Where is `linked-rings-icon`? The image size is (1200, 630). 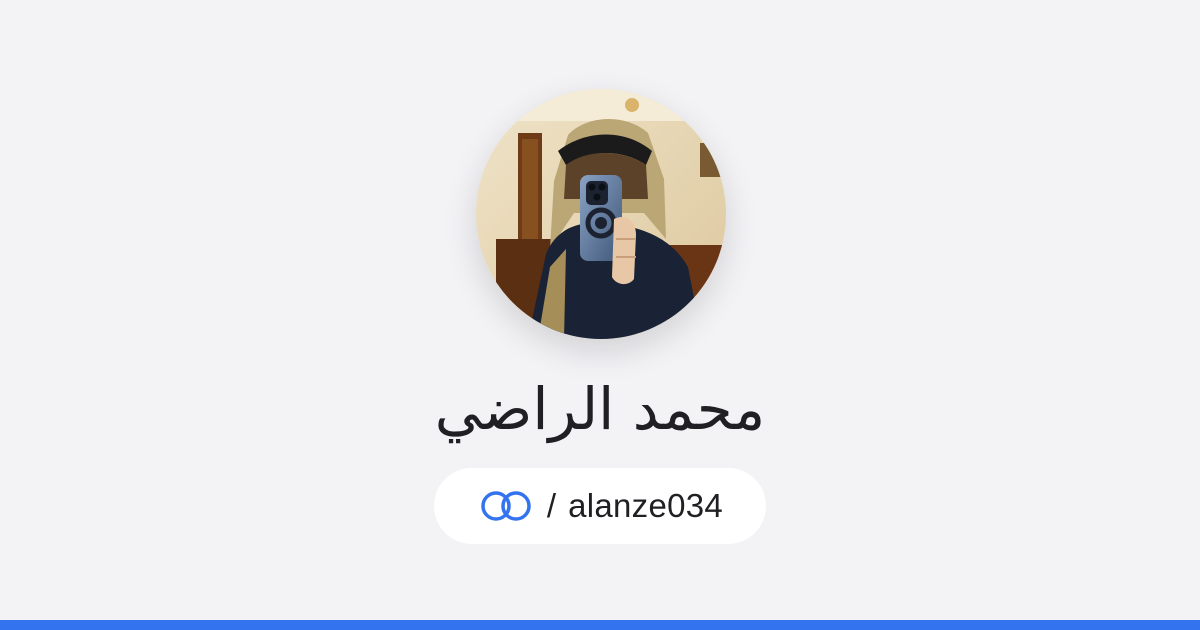 linked-rings-icon is located at coordinates (506, 506).